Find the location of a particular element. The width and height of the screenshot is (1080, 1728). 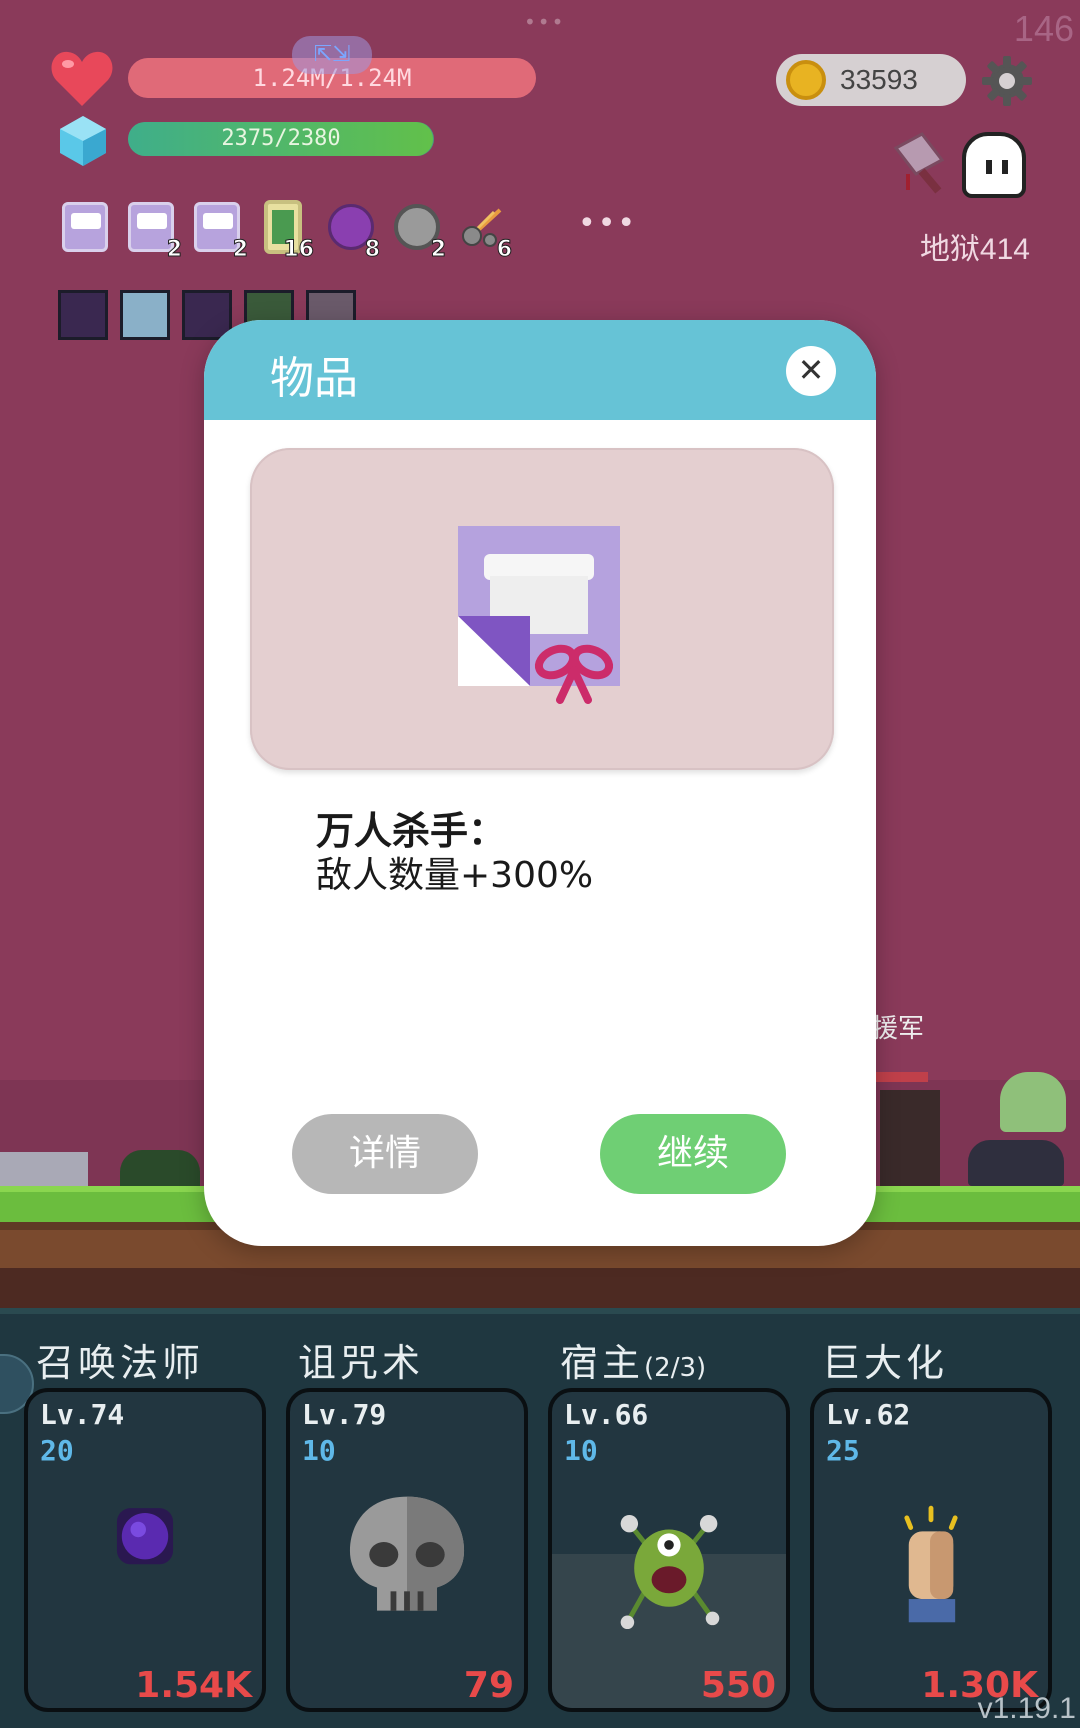

skill-title-text: 巨大化 is located at coordinates (885, 1363).